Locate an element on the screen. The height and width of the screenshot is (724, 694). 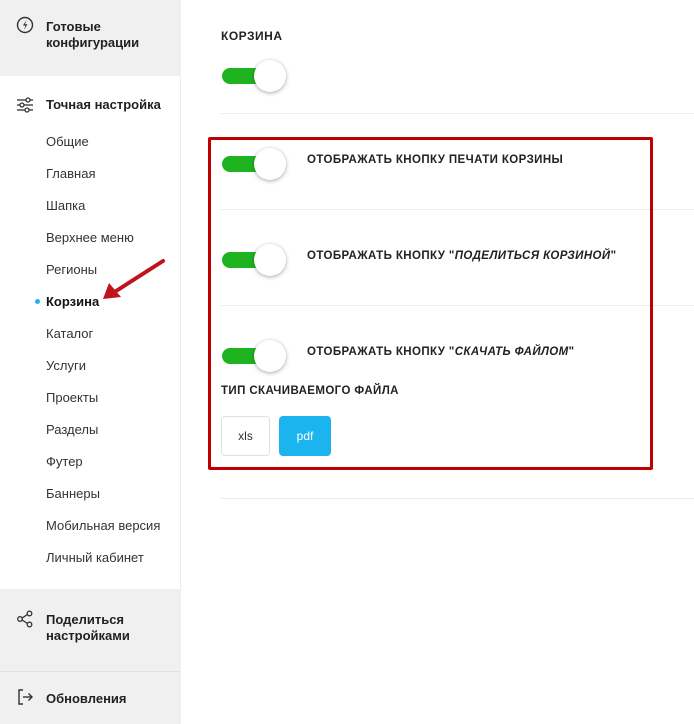
configurations-label: Готовые конфигурации is located at coordinates (93, 34).